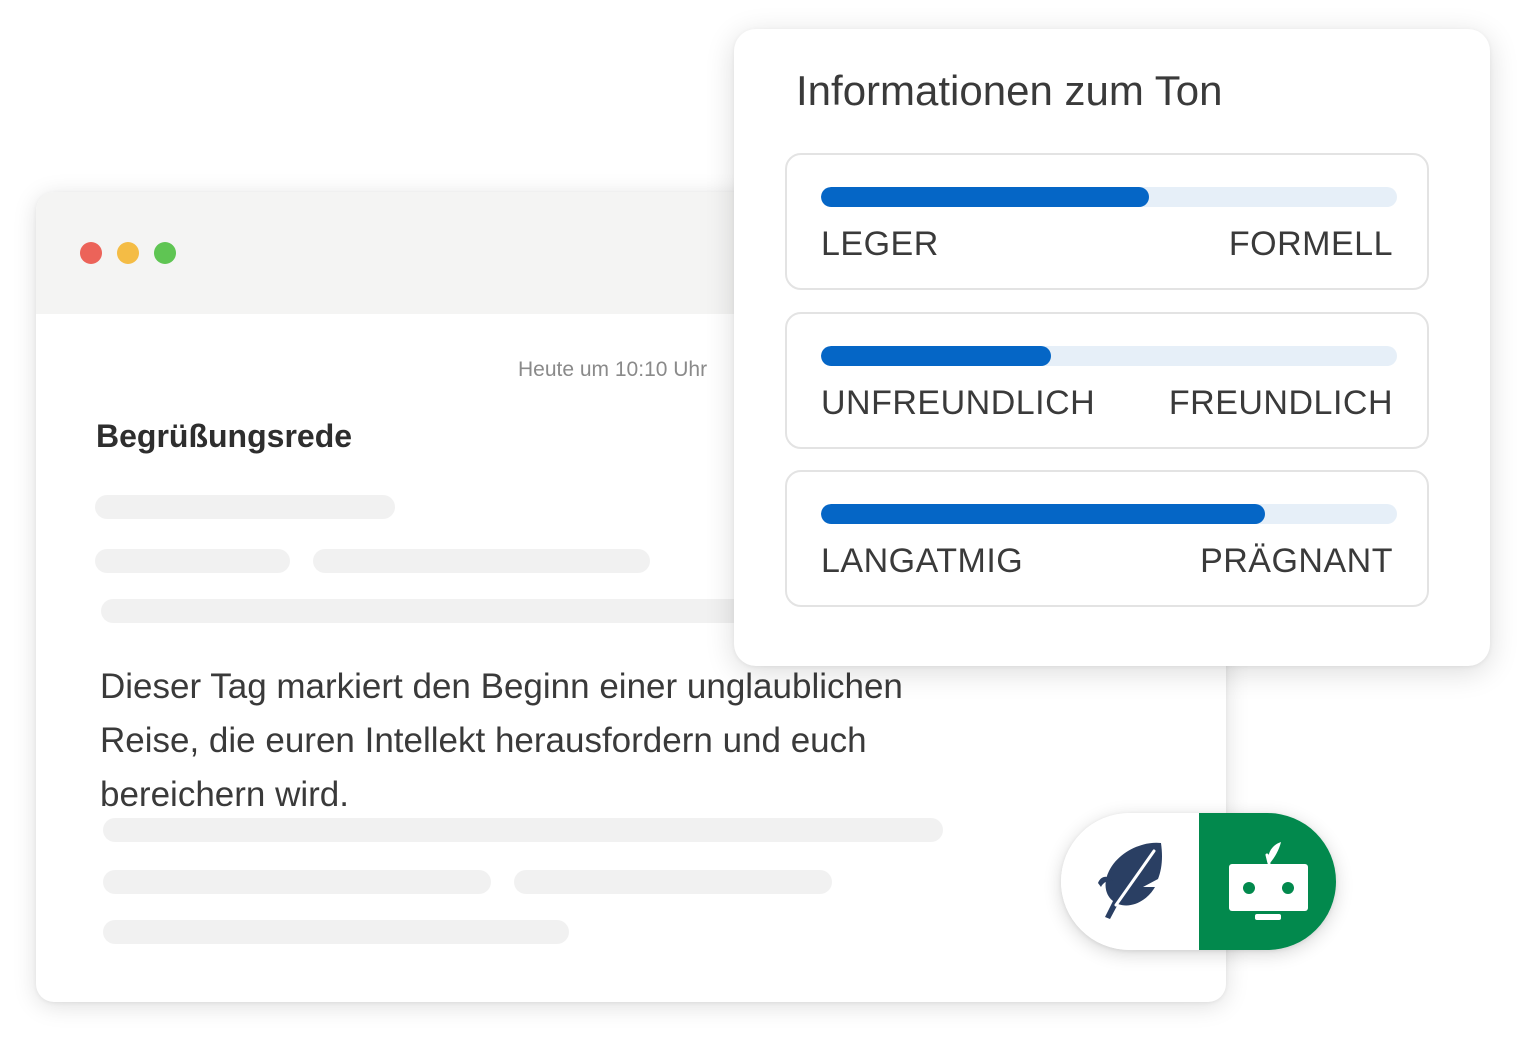 The image size is (1524, 1051). What do you see at coordinates (1107, 538) in the screenshot?
I see `tone-scale-card: LANGATMIG PRÄGNANT` at bounding box center [1107, 538].